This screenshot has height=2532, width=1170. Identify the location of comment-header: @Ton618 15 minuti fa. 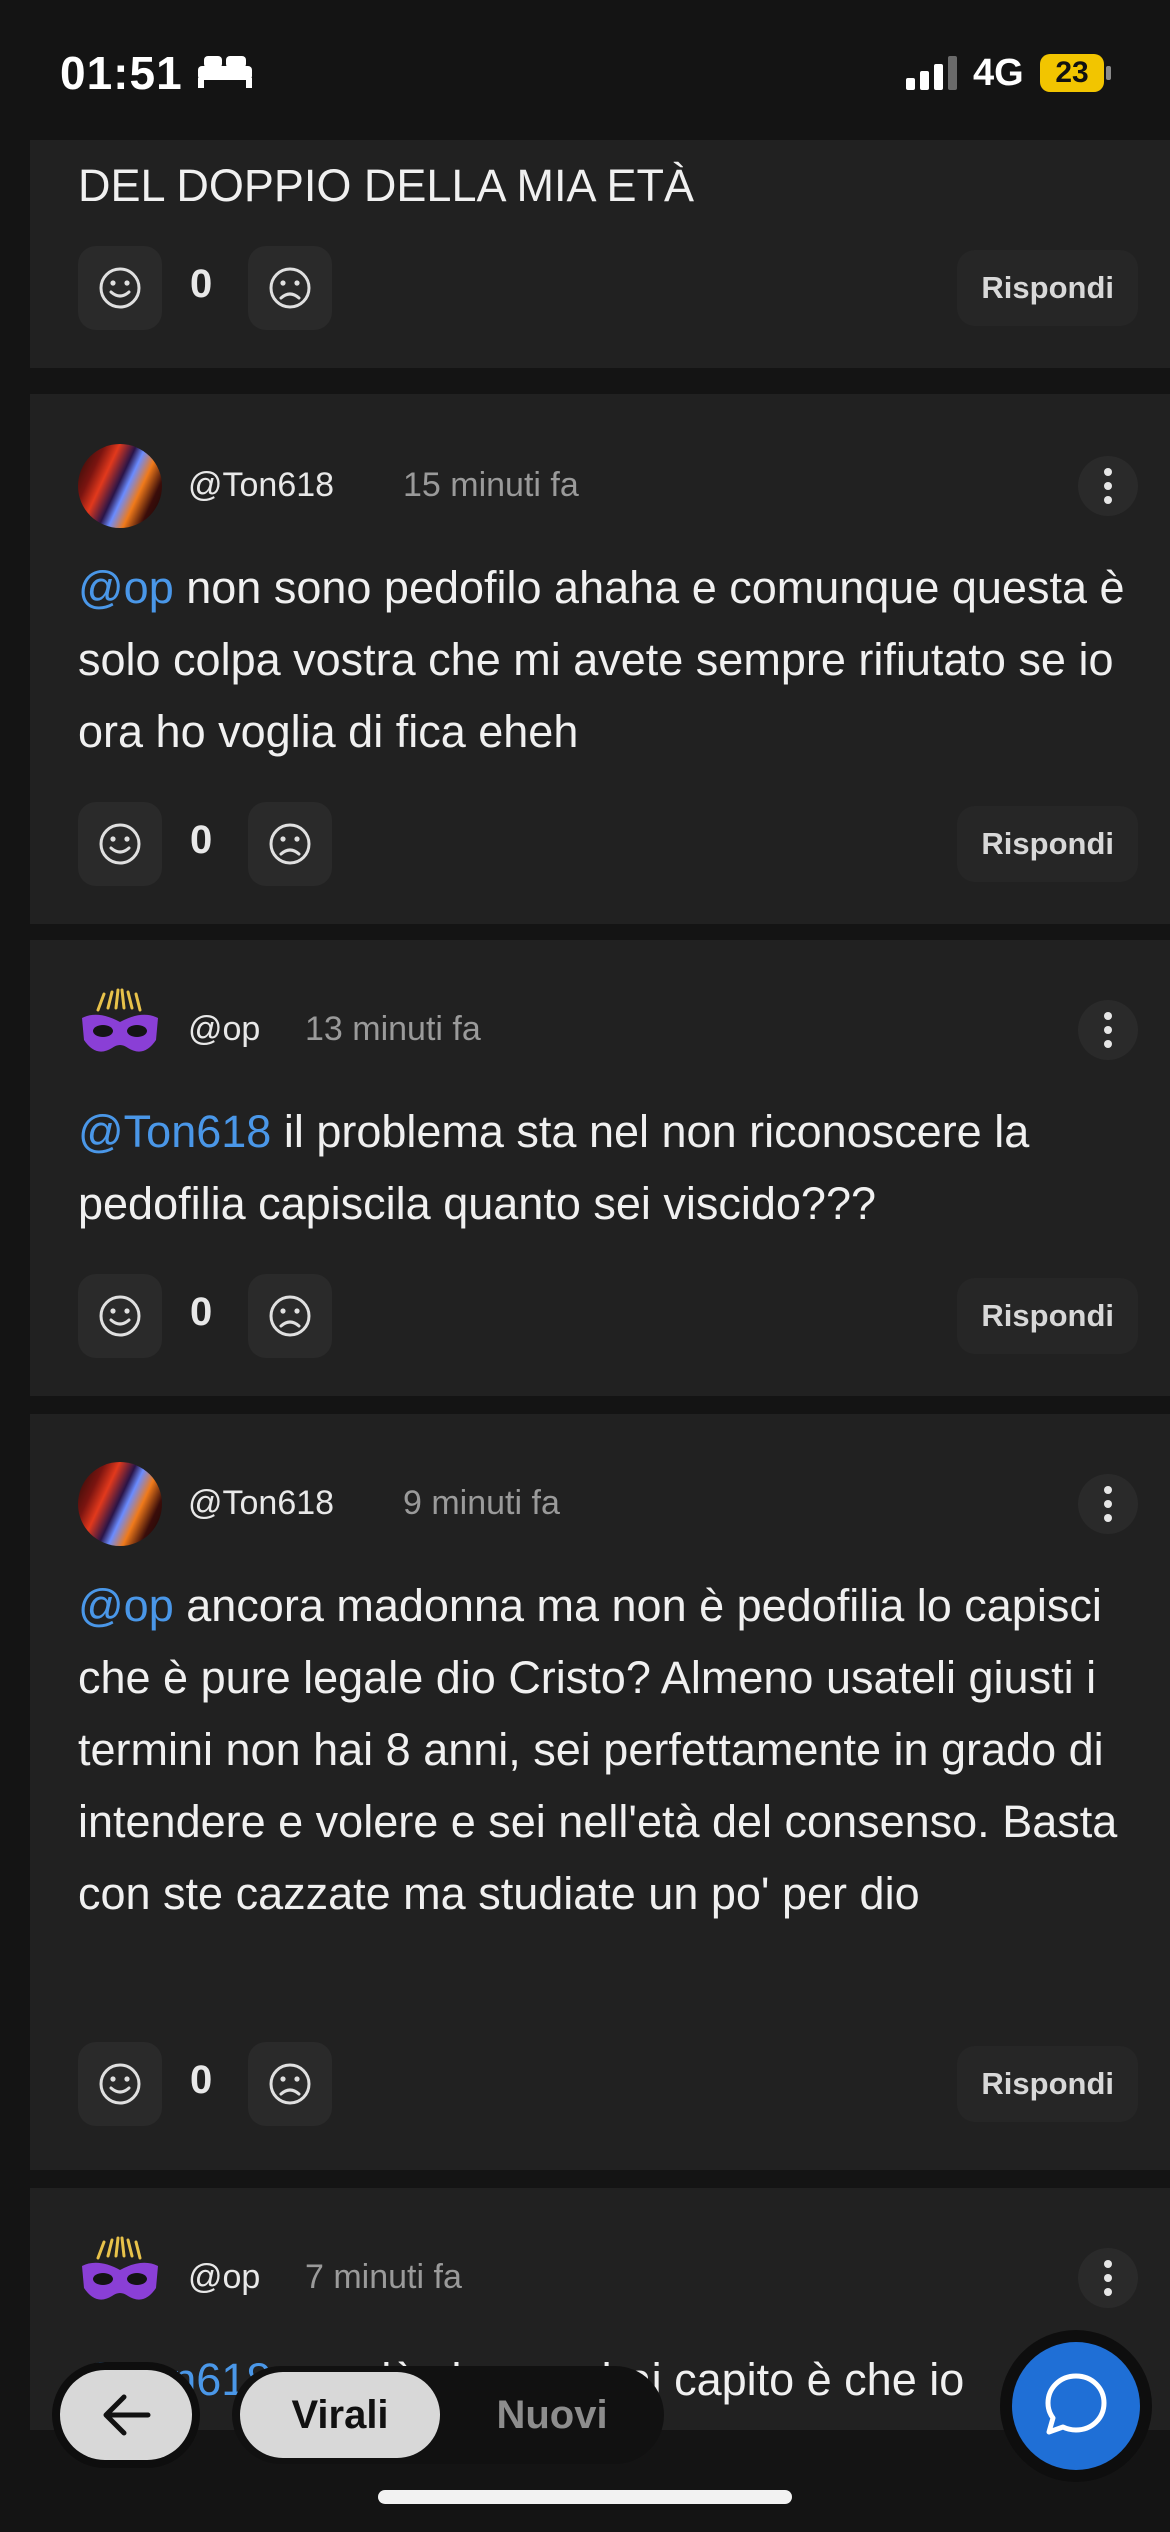
(608, 487).